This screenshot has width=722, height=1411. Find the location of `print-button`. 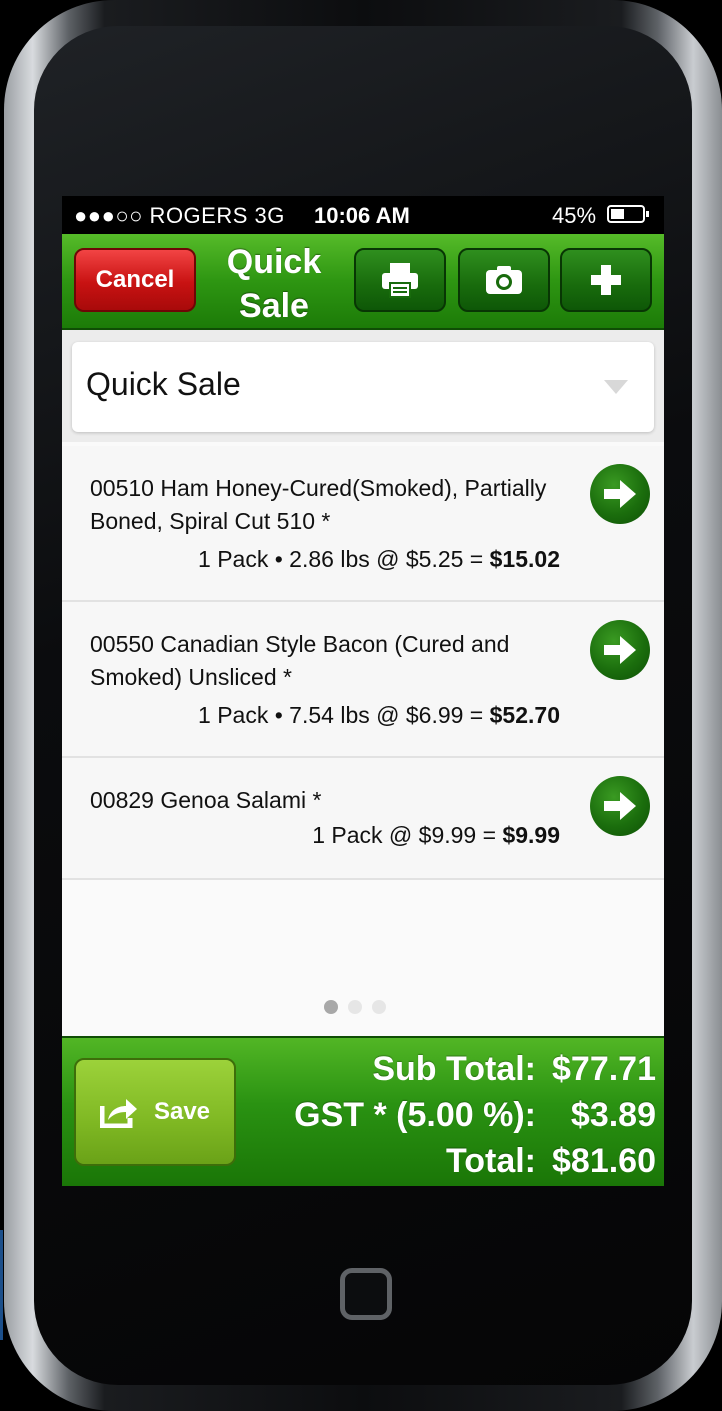

print-button is located at coordinates (400, 280).